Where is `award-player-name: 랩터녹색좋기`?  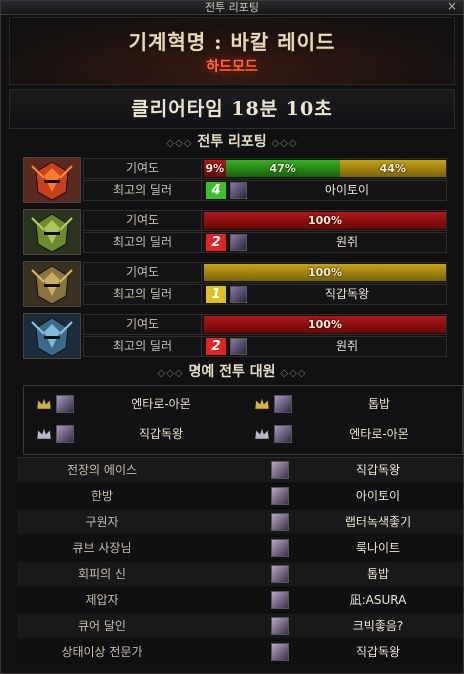
award-player-name: 랩터녹색좋기 is located at coordinates (378, 522).